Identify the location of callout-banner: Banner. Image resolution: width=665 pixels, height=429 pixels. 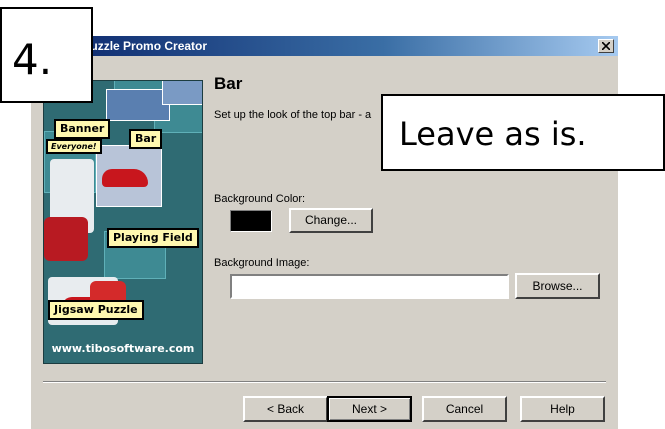
(82, 129).